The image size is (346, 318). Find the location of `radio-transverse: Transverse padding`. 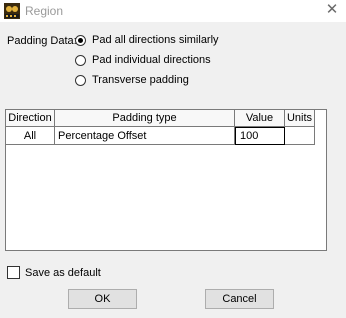

radio-transverse: Transverse padding is located at coordinates (132, 80).